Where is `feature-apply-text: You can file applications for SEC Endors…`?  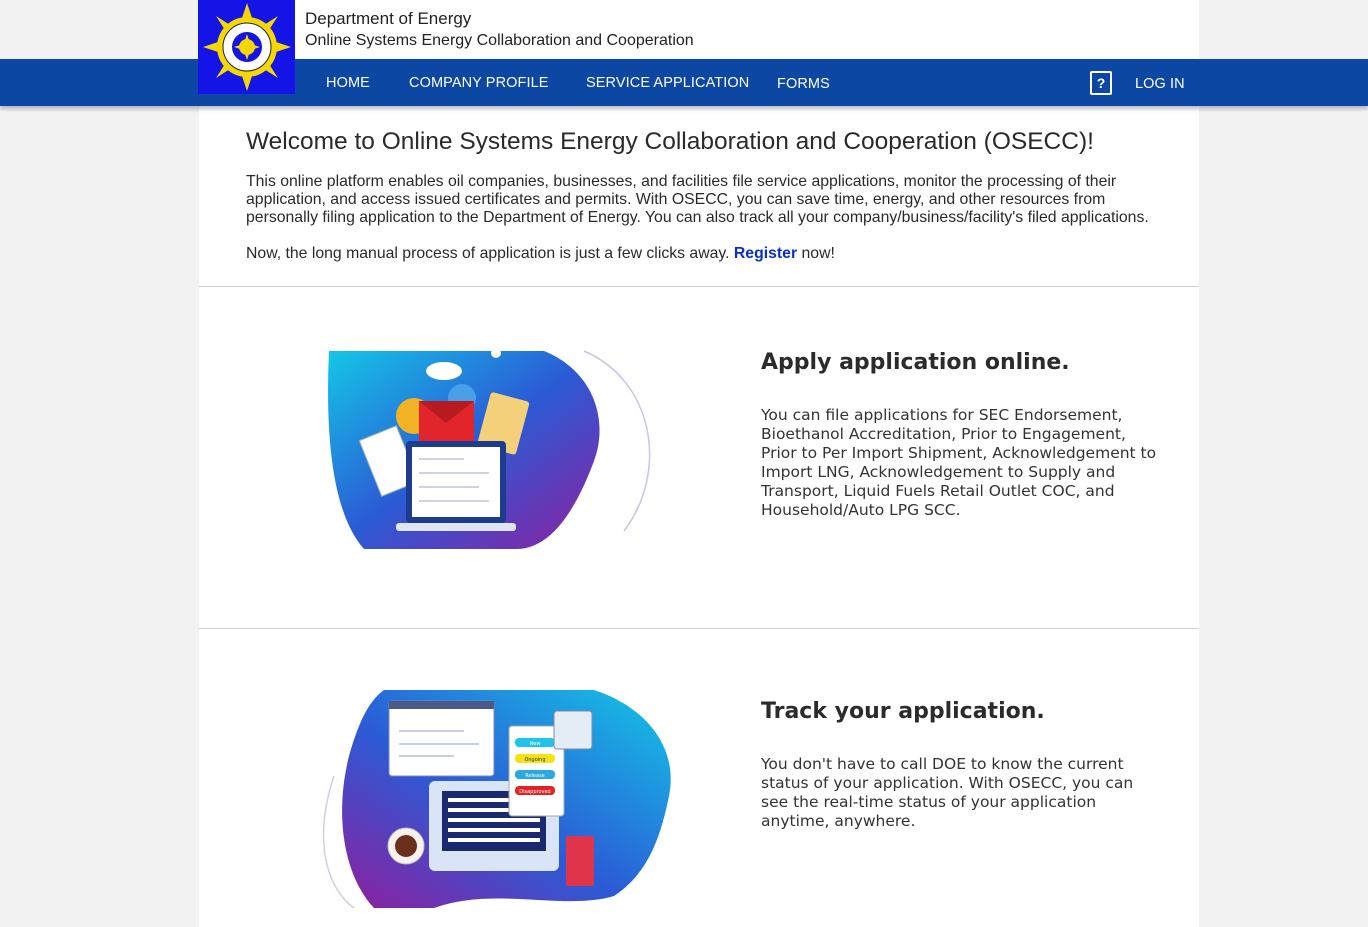 feature-apply-text: You can file applications for SEC Endors… is located at coordinates (959, 462).